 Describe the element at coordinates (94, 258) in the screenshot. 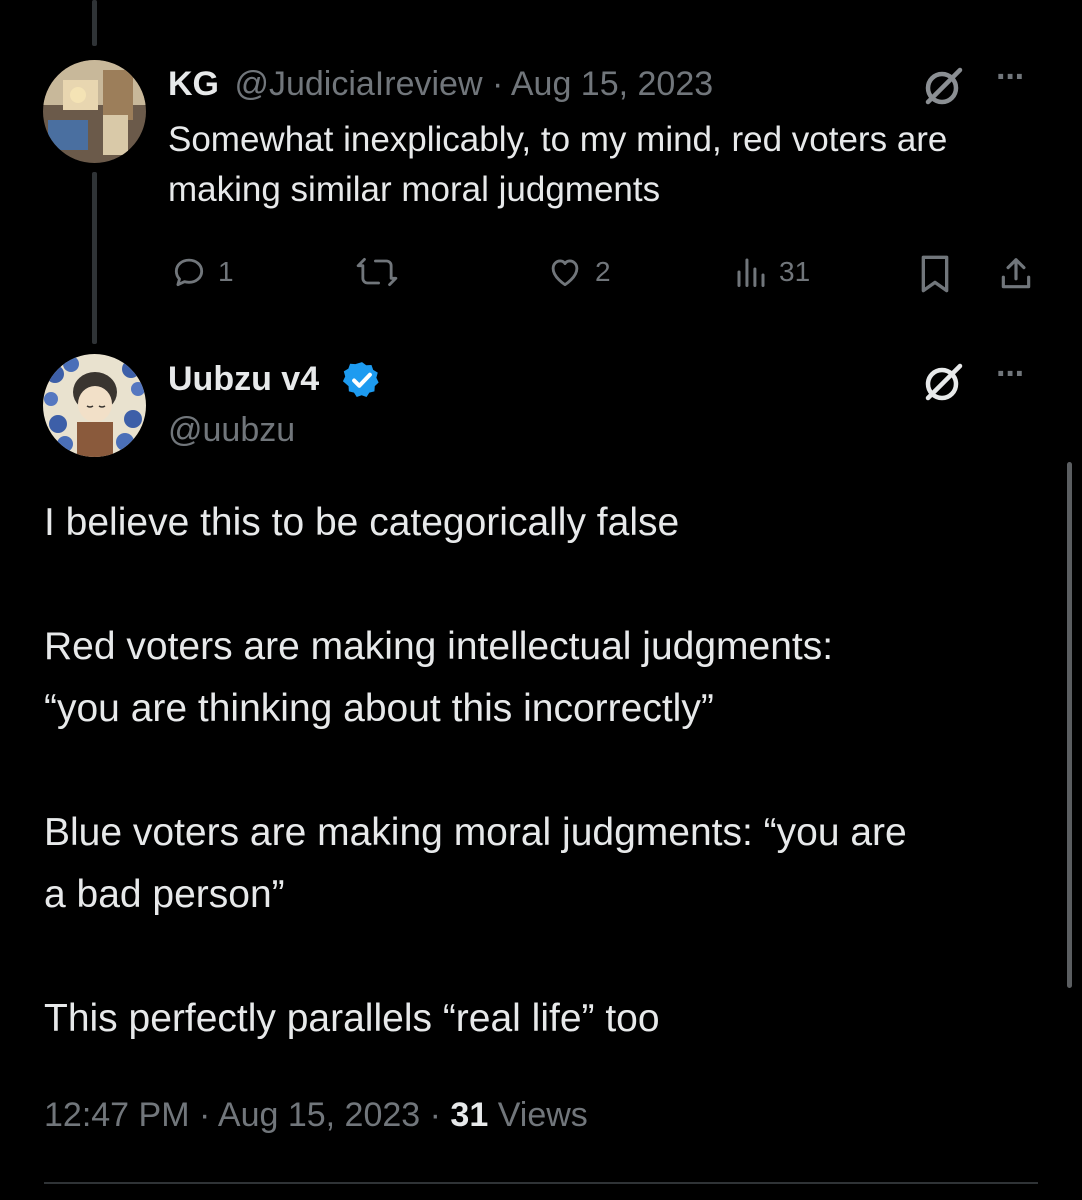

I see `thread-line-connector` at that location.